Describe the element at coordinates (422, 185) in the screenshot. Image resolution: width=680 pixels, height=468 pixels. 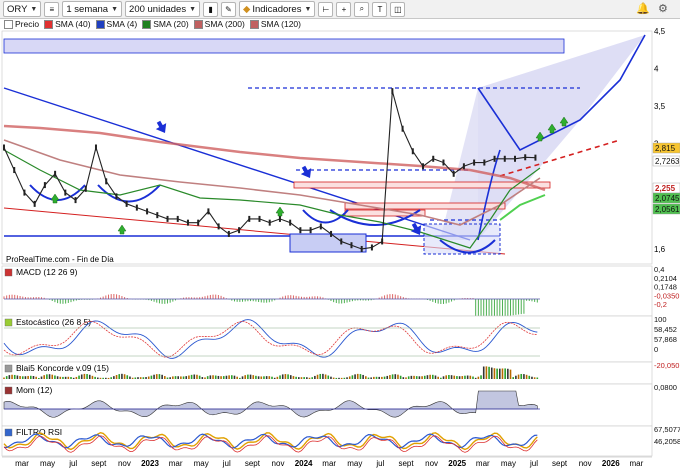
I see `resistance-zone` at that location.